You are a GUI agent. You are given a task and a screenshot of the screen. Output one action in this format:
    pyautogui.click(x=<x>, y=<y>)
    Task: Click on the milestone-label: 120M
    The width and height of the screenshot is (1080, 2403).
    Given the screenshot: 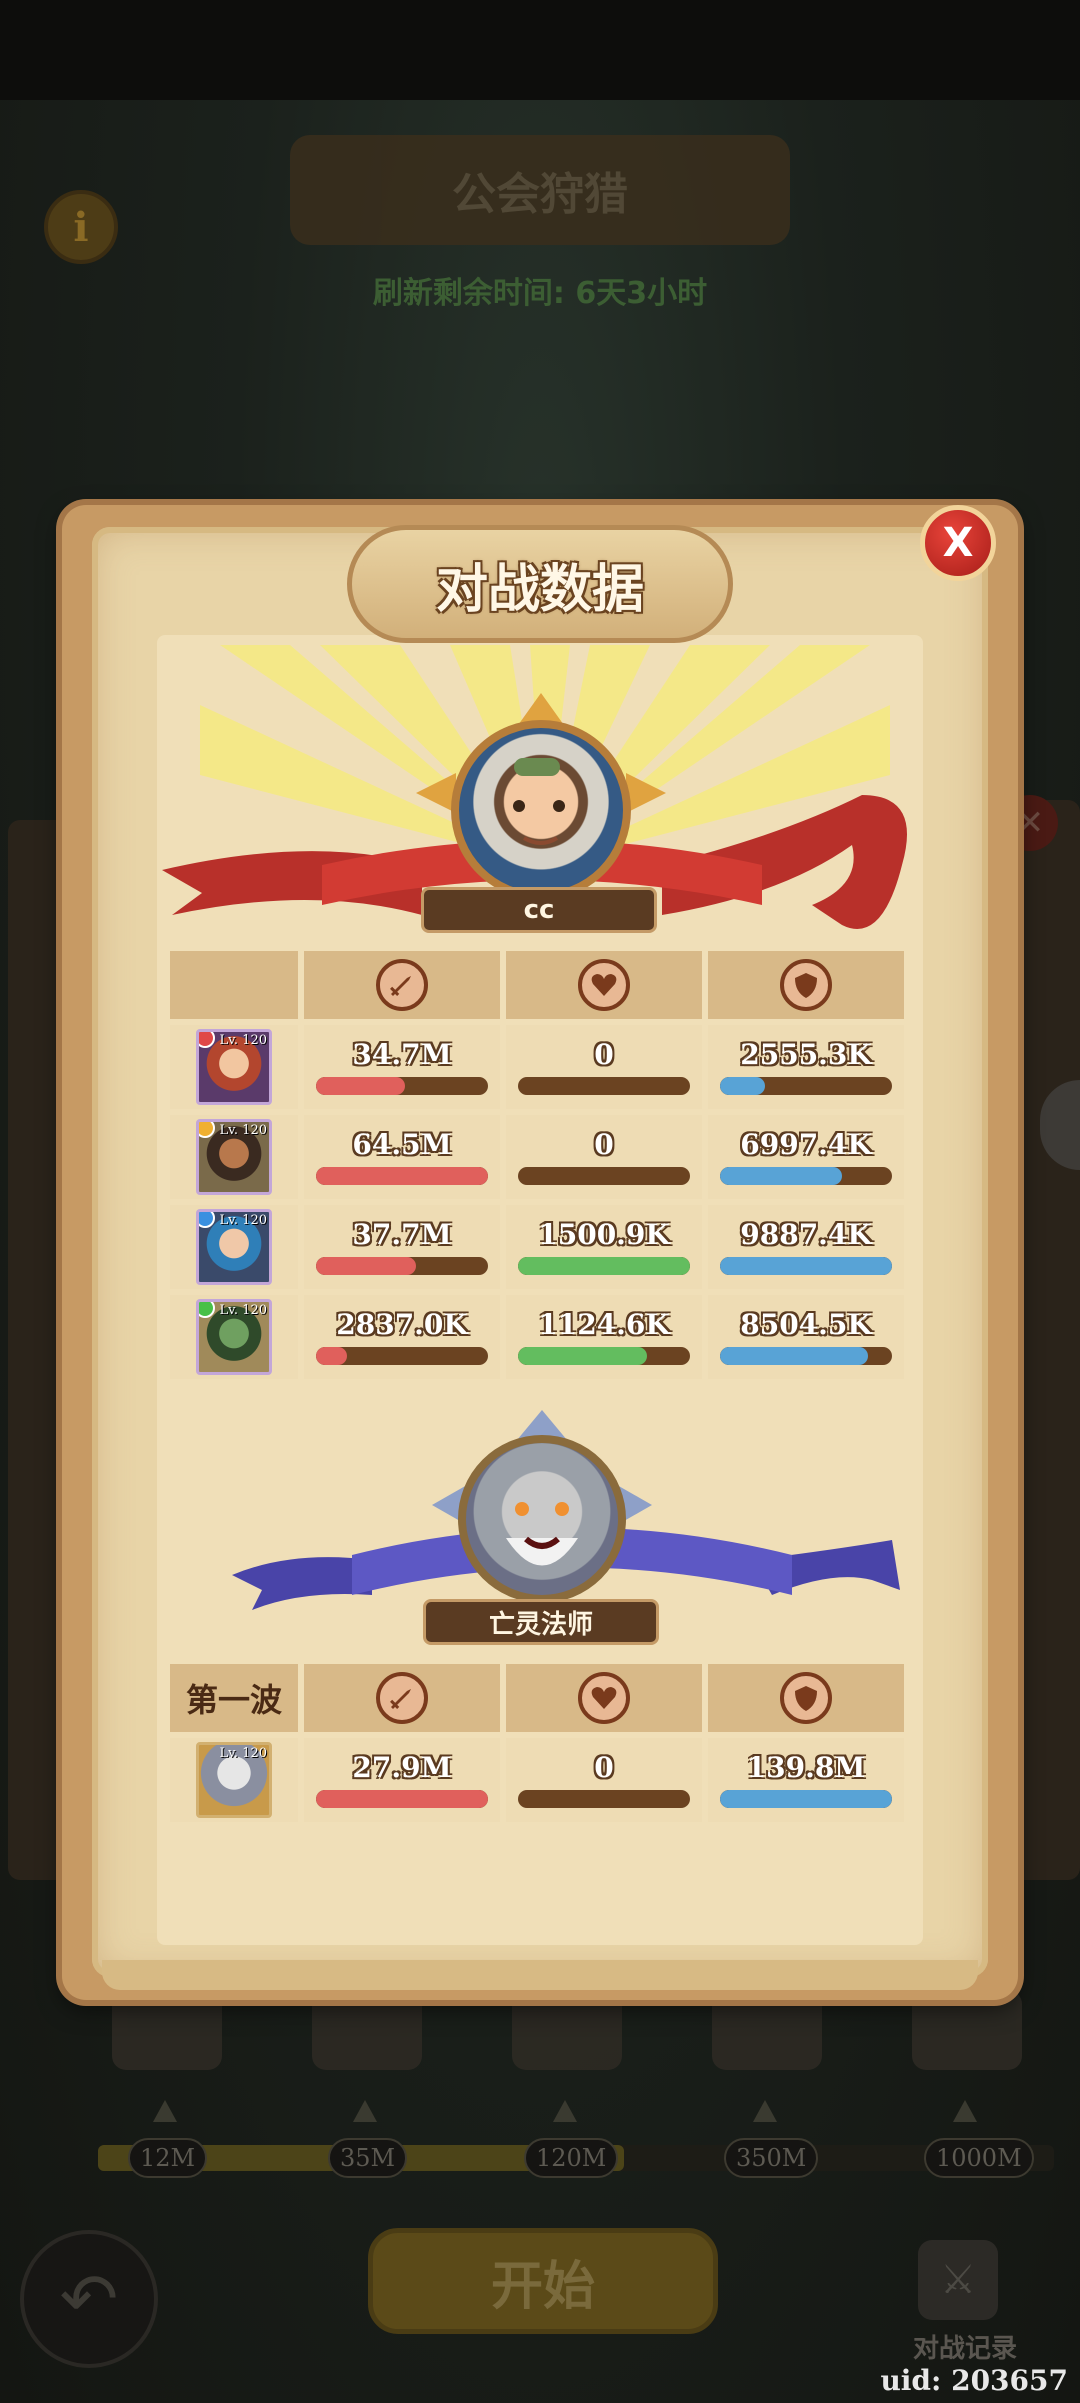 What is the action you would take?
    pyautogui.click(x=571, y=2158)
    